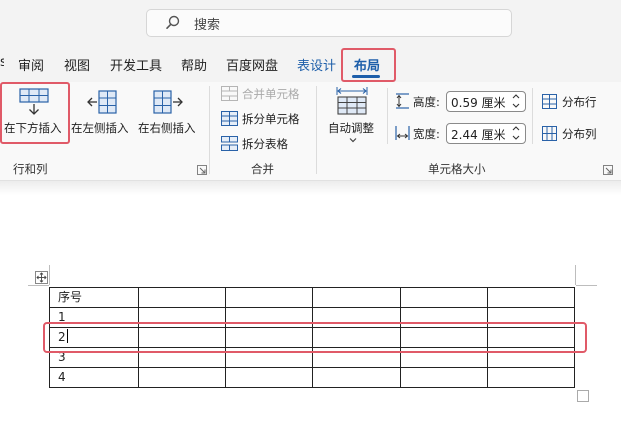 This screenshot has width=621, height=427. Describe the element at coordinates (30, 169) in the screenshot. I see `group-label-rows-columns: 行和列` at that location.